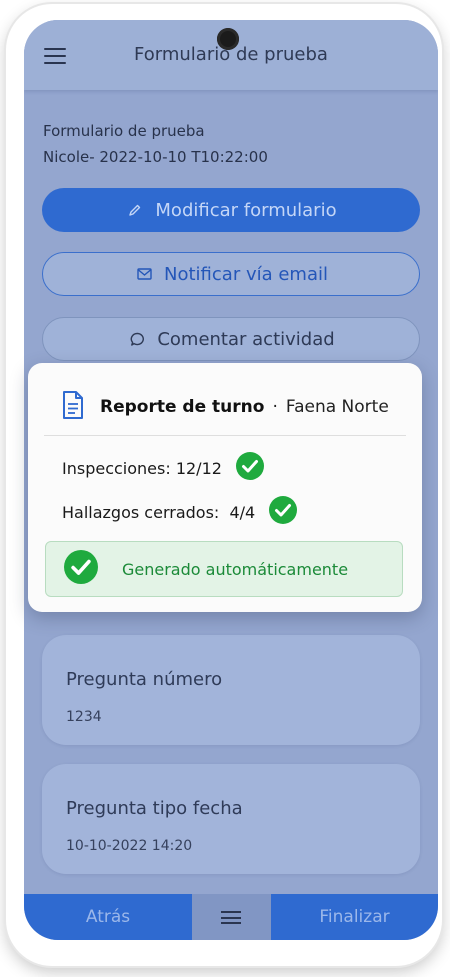 The height and width of the screenshot is (977, 450). What do you see at coordinates (182, 407) in the screenshot?
I see `report-title: Reporte de turno` at bounding box center [182, 407].